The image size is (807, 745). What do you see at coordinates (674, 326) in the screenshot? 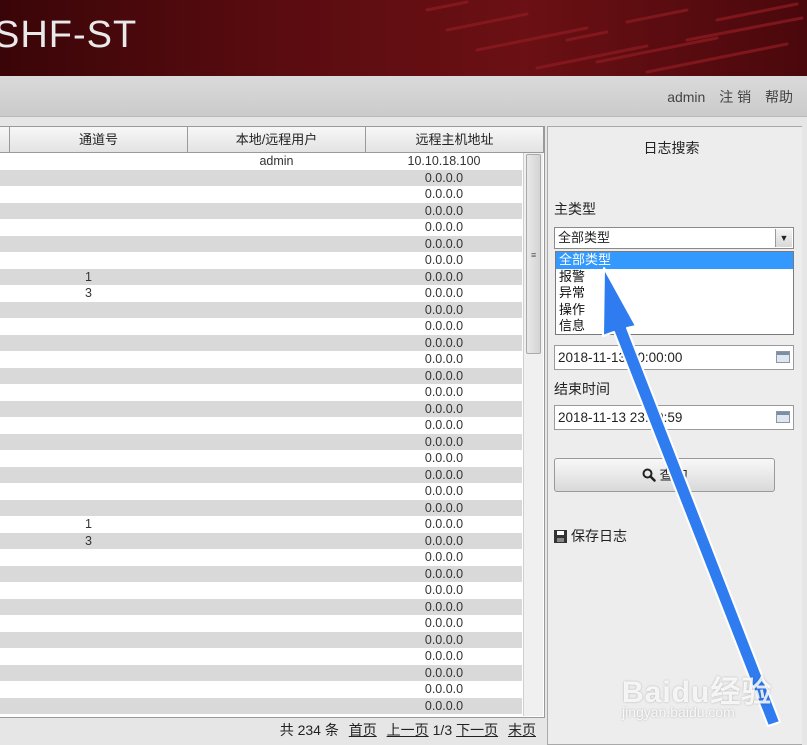
I see `dropdown-option: 信息` at bounding box center [674, 326].